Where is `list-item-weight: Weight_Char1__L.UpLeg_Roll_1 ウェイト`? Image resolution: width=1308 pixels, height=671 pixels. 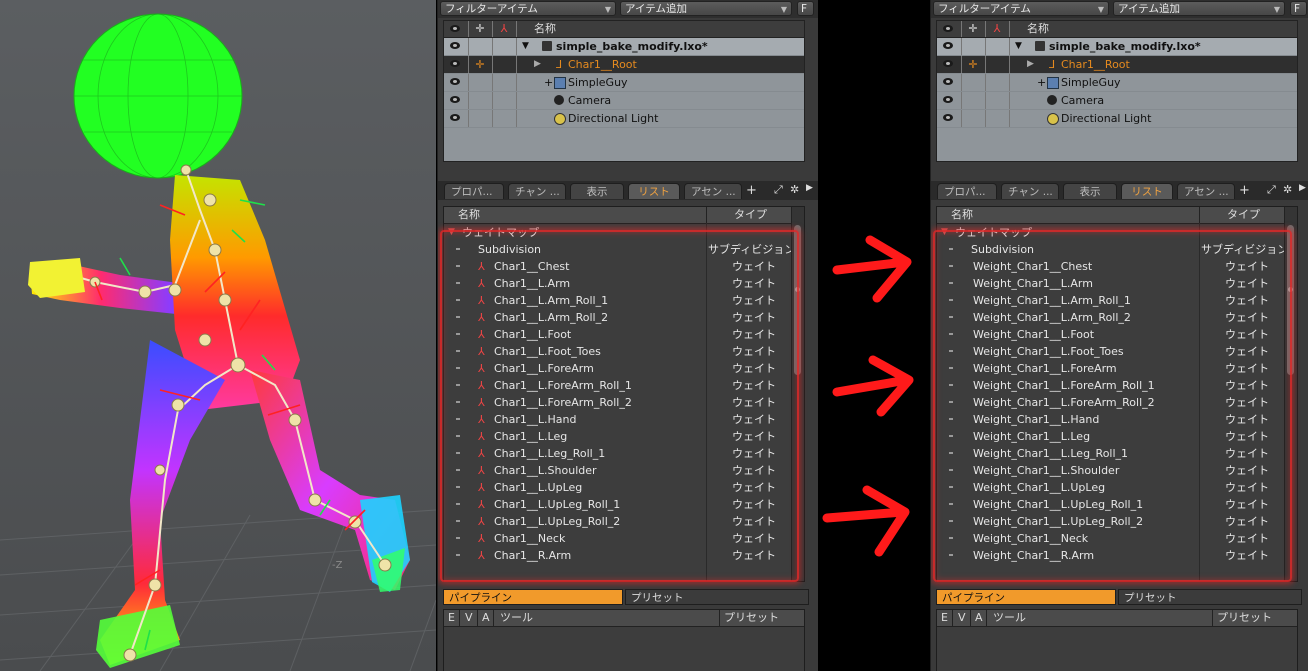
list-item-weight: Weight_Char1__L.UpLeg_Roll_1 ウェイト is located at coordinates (1117, 504).